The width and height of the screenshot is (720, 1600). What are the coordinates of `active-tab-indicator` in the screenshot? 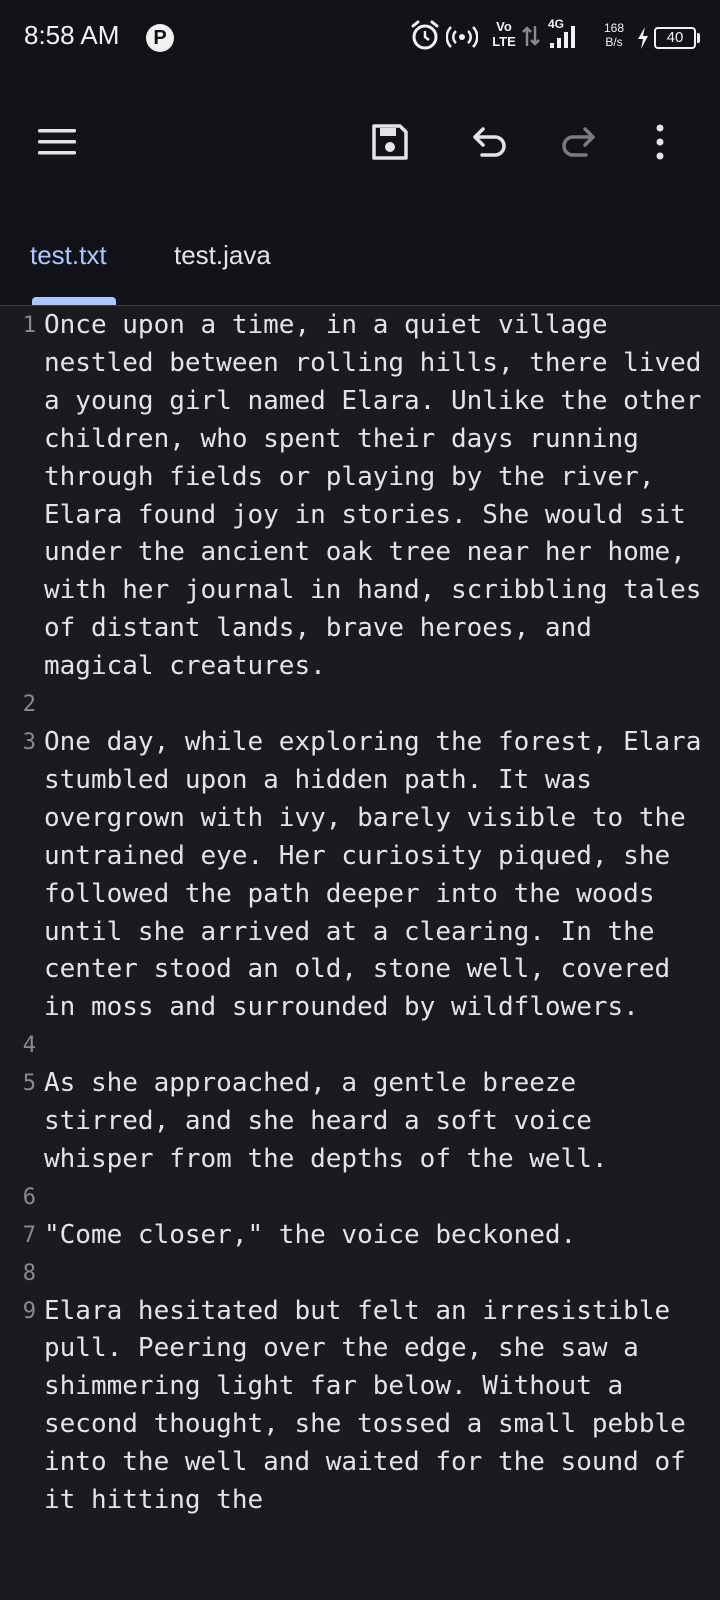 It's located at (74, 301).